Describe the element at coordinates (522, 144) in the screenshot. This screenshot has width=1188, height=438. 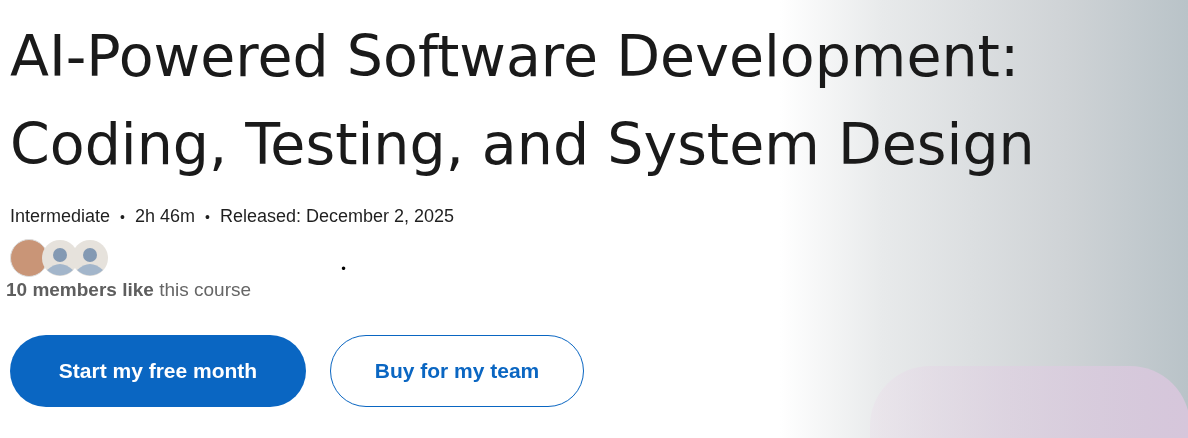
I see `course-title: Coding, Testing, and System Design` at that location.